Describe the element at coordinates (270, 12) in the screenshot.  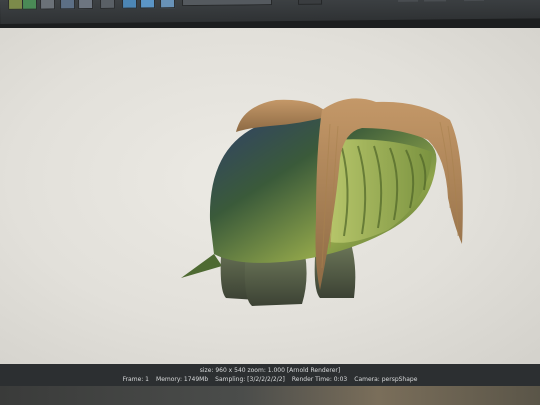
I see `render-view-toolbar` at that location.